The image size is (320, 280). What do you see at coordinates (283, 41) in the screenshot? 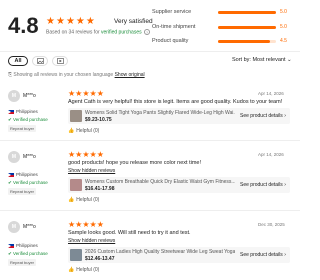
I see `metric-value: 4.5` at bounding box center [283, 41].